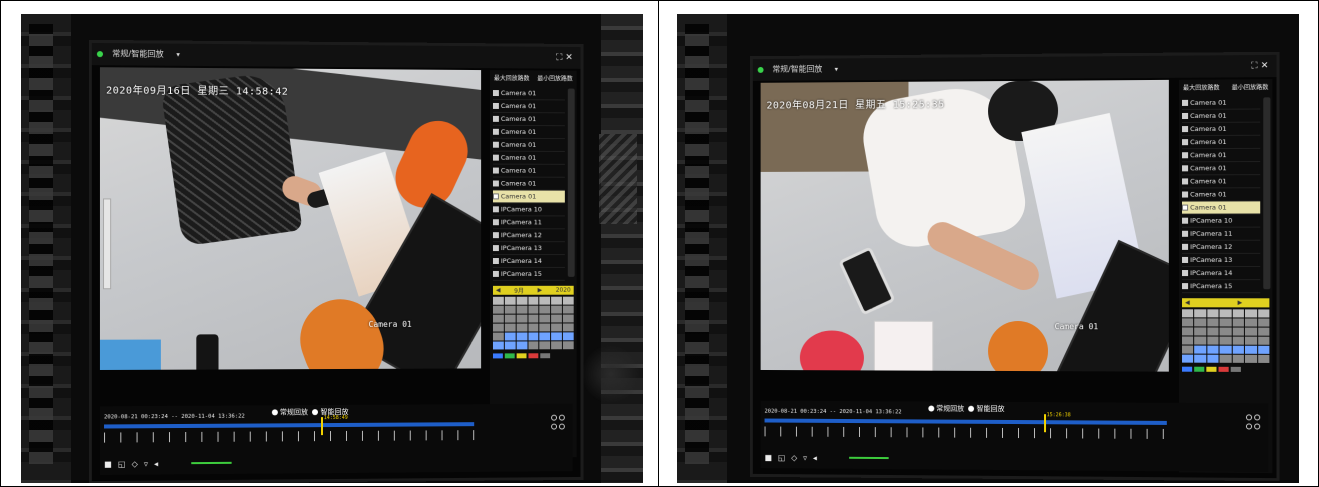  I want to click on window-controls: ⛶ ✕, so click(564, 58).